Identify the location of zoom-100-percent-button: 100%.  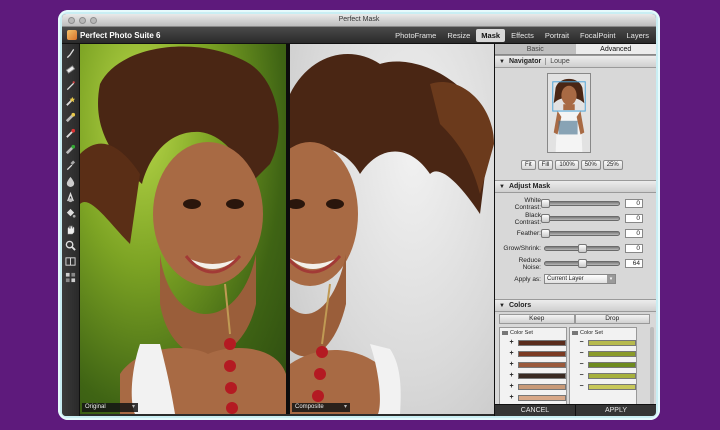
(567, 165).